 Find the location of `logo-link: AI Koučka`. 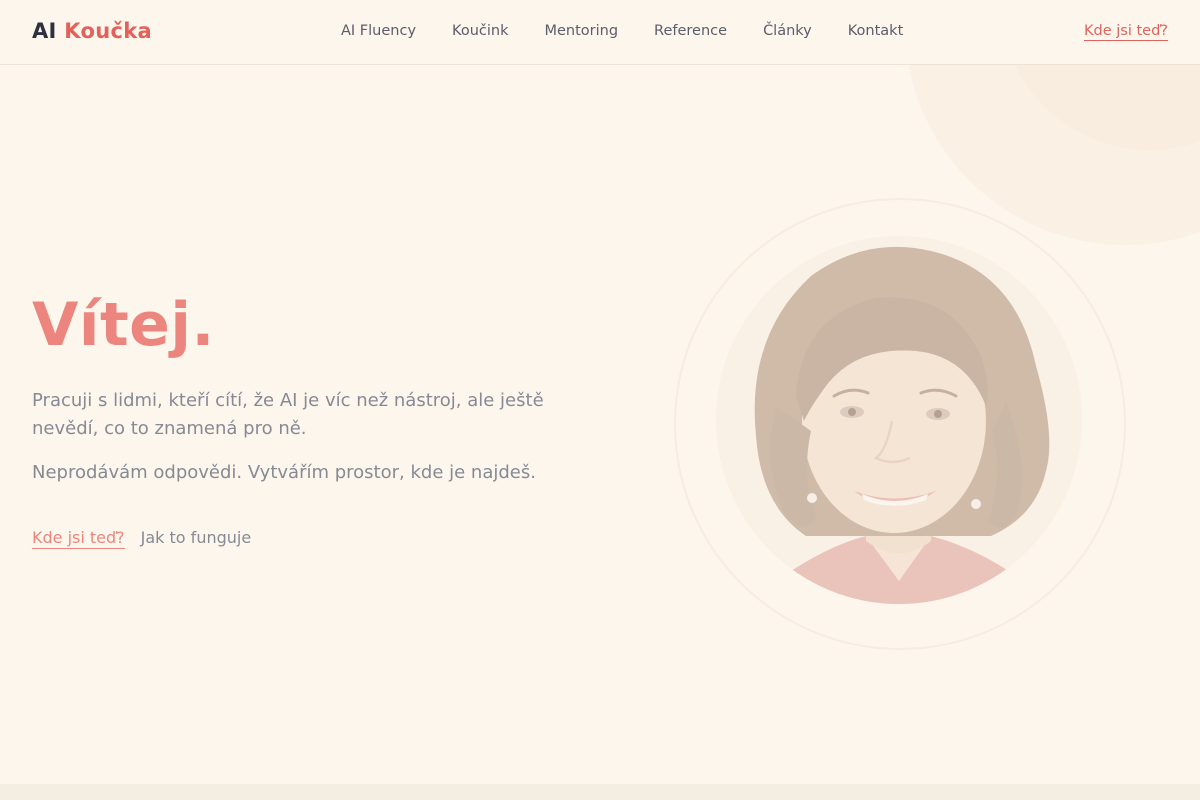

logo-link: AI Koučka is located at coordinates (92, 31).